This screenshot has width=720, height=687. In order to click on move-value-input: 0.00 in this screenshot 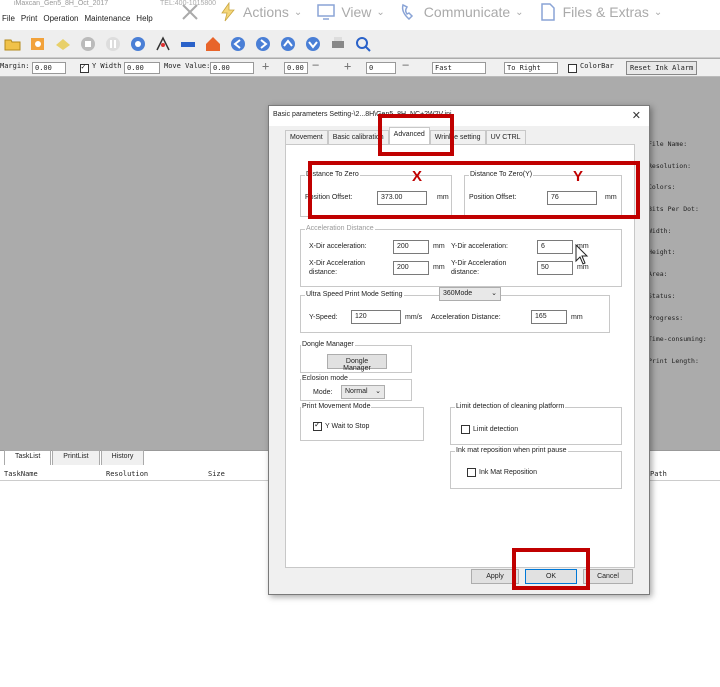, I will do `click(232, 68)`.